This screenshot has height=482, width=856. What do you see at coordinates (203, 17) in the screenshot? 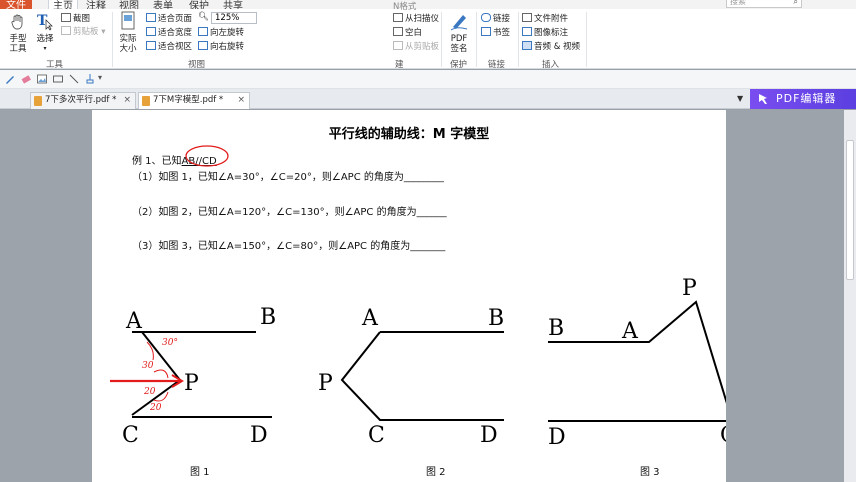
I see `zoom-icon: 🔍︎` at bounding box center [203, 17].